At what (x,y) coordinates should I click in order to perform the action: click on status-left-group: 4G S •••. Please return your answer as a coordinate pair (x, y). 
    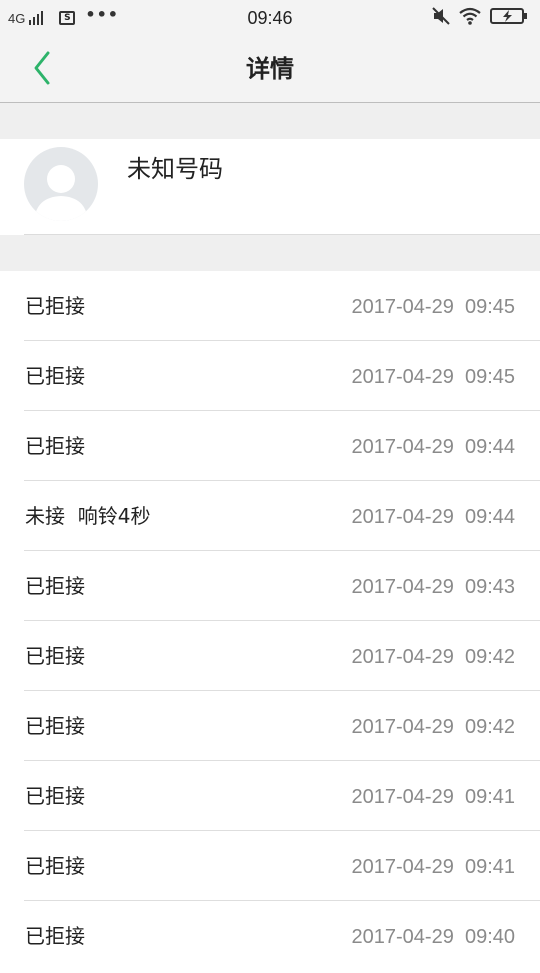
    Looking at the image, I should click on (63, 18).